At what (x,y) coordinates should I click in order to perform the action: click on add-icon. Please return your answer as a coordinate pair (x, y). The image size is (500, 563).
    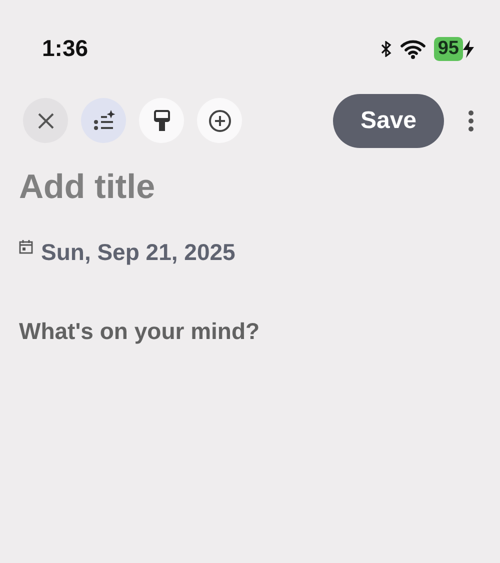
    Looking at the image, I should click on (220, 120).